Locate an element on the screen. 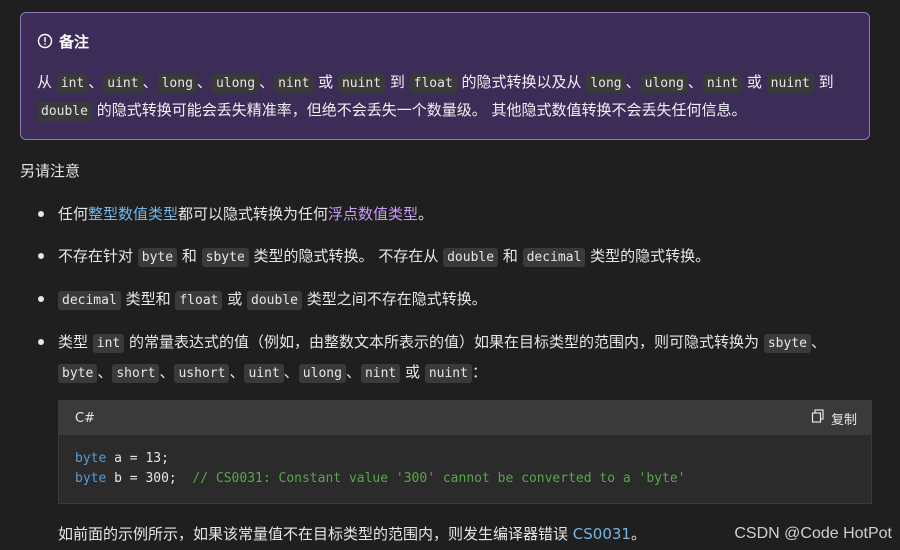  list-item: 任何整型数值类型都可以隐式转换为任何浮点数值类型。 is located at coordinates (458, 214).